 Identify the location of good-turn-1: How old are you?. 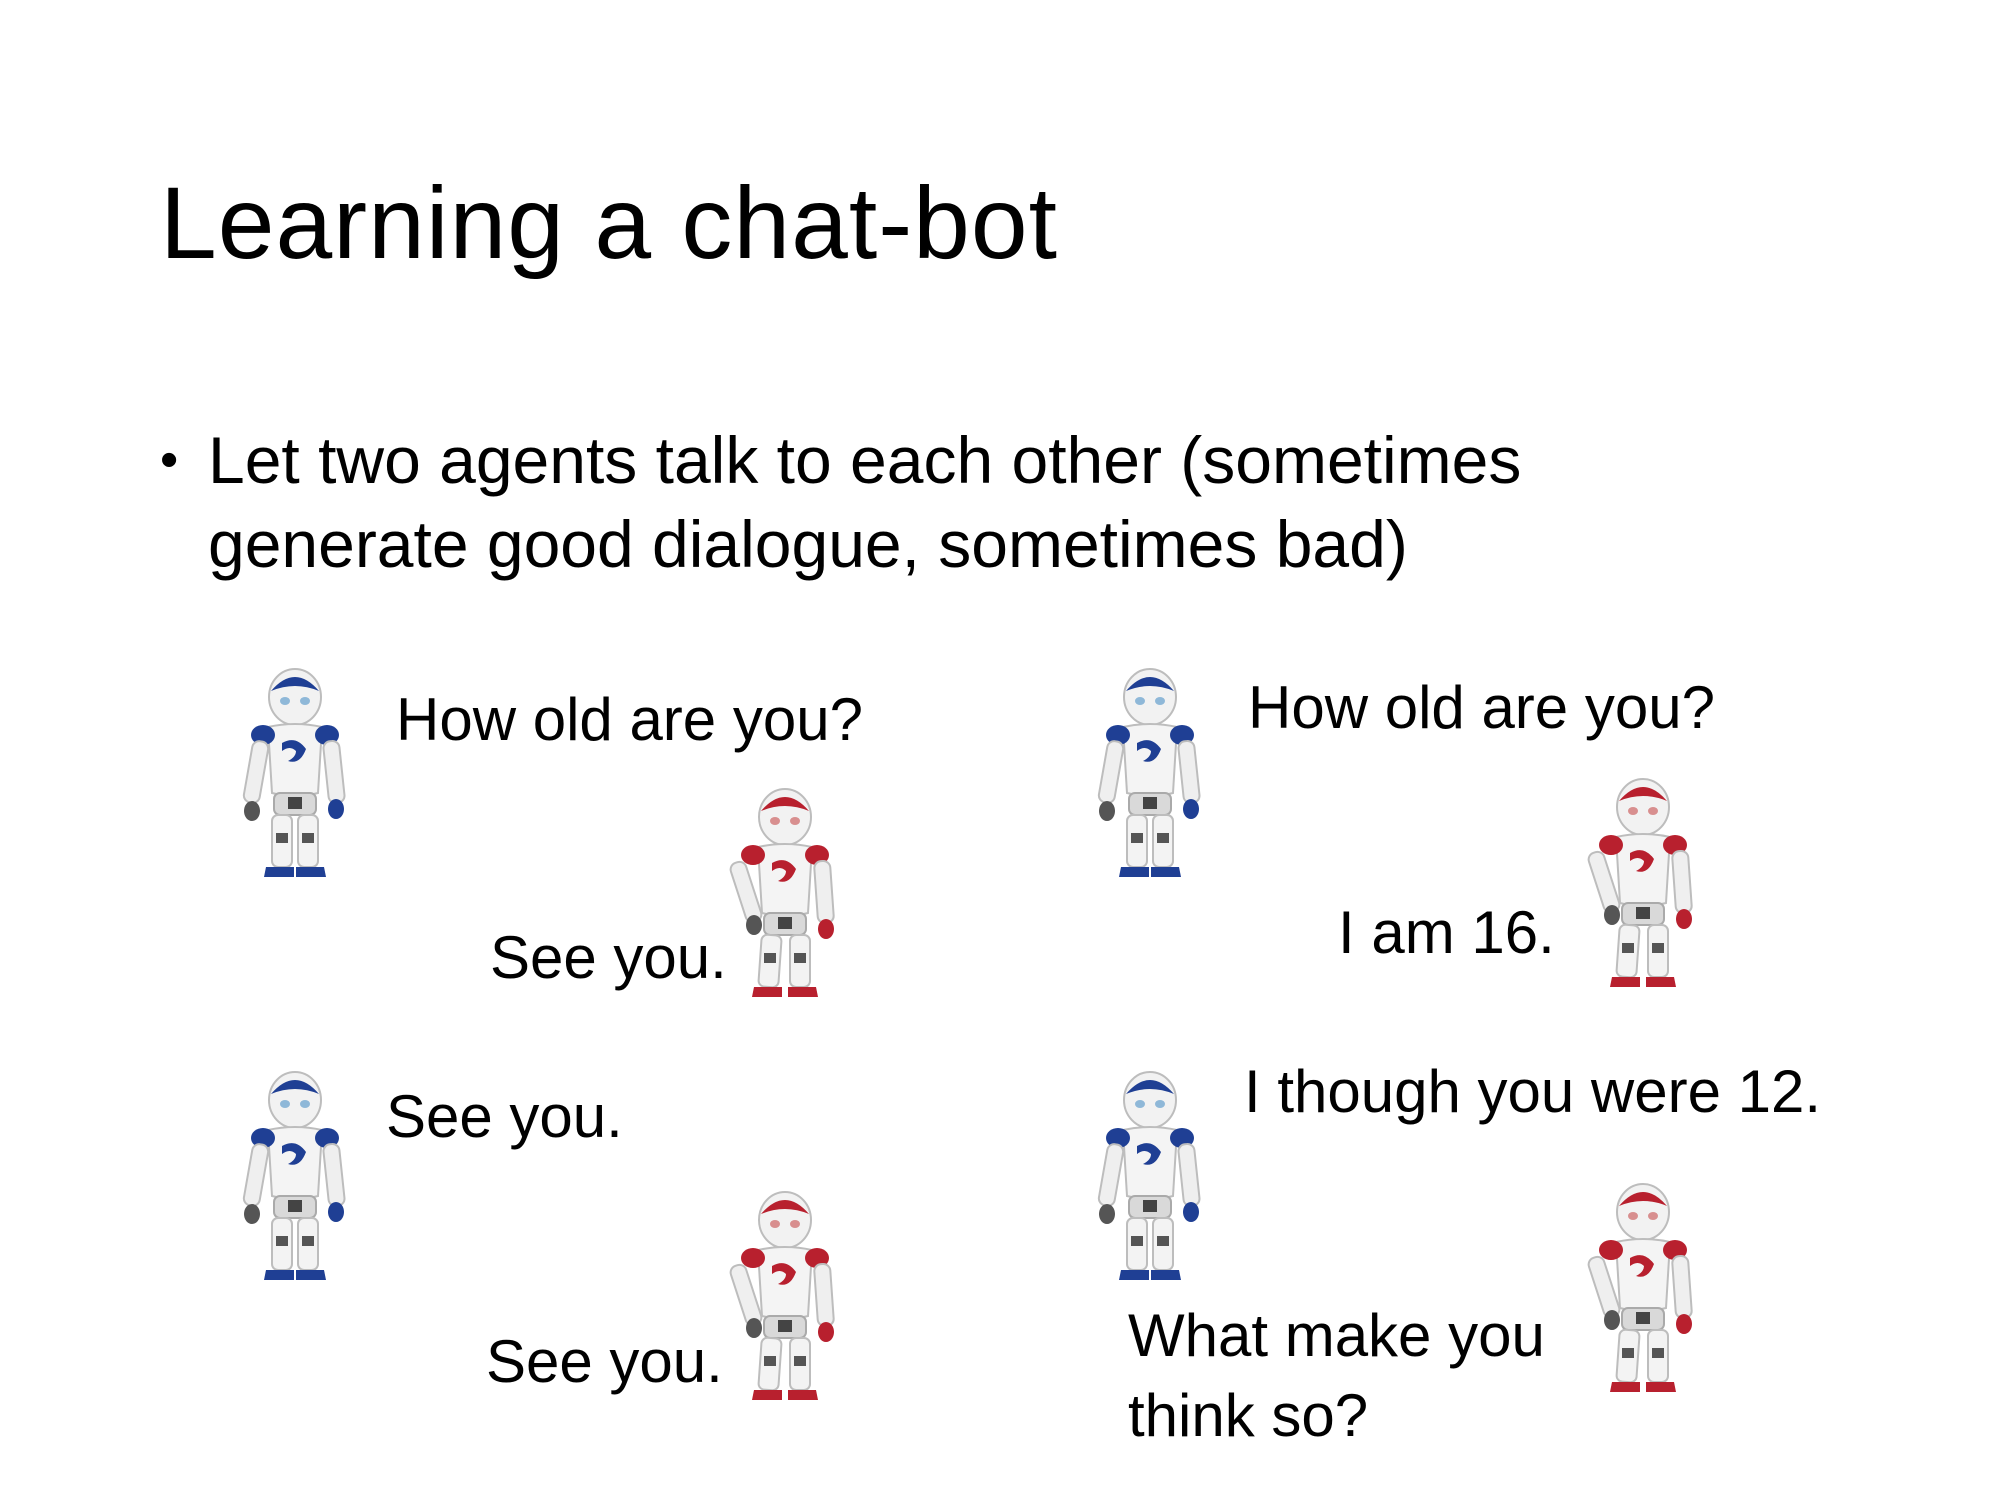
(1481, 707).